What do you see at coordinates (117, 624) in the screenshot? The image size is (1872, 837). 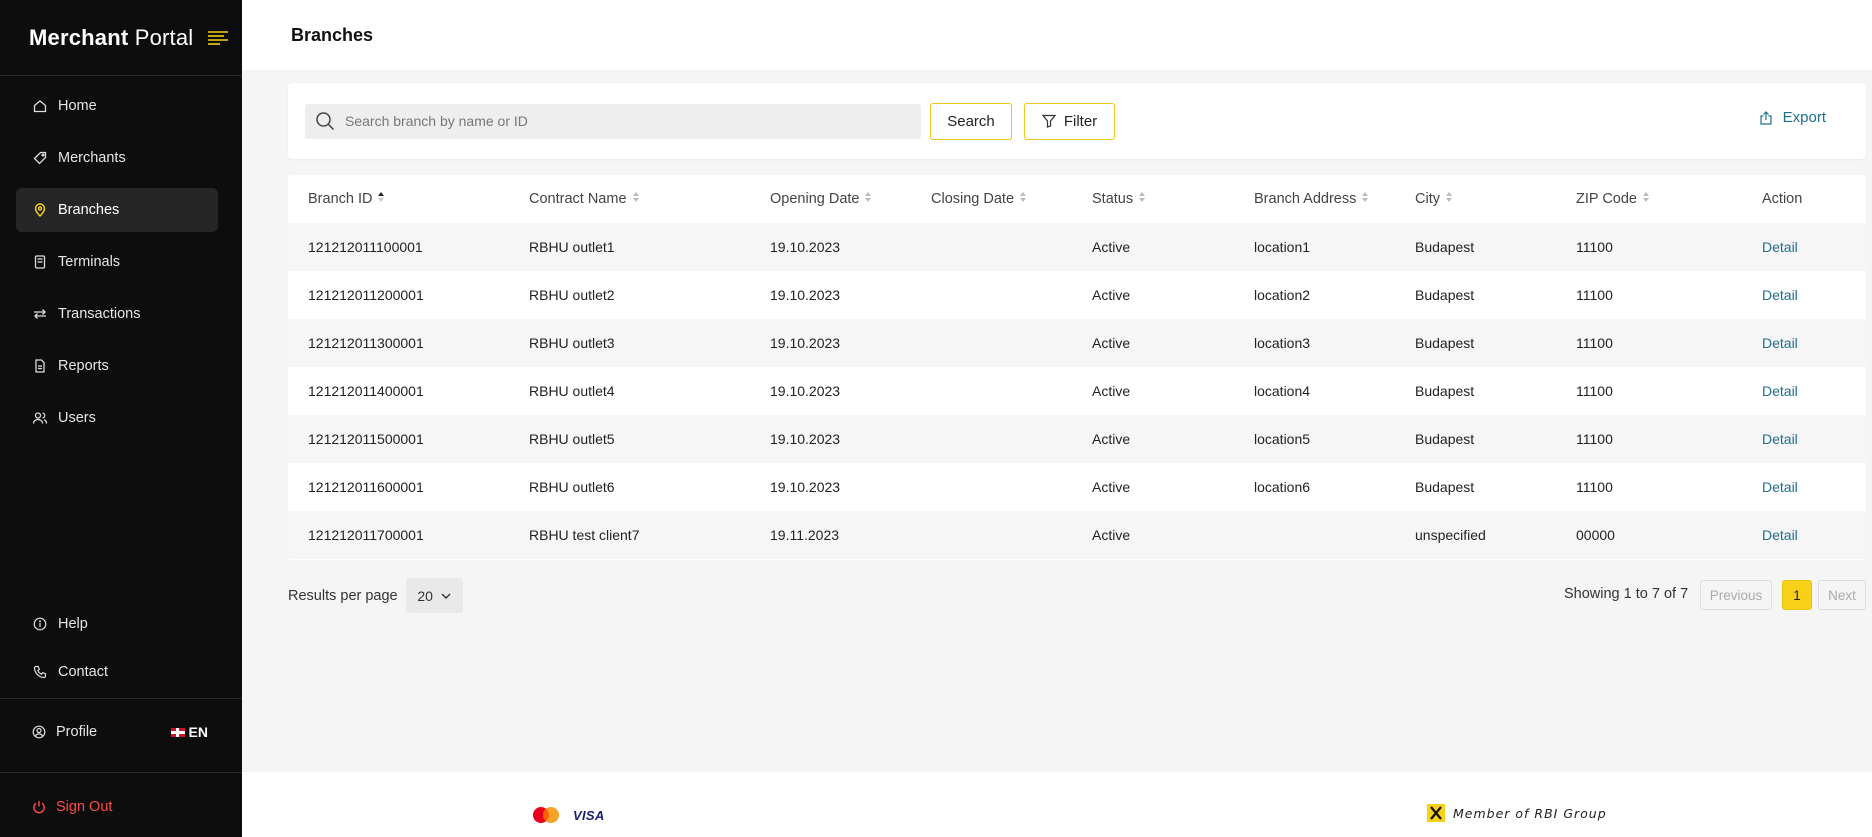 I see `nav-item-help: Help` at bounding box center [117, 624].